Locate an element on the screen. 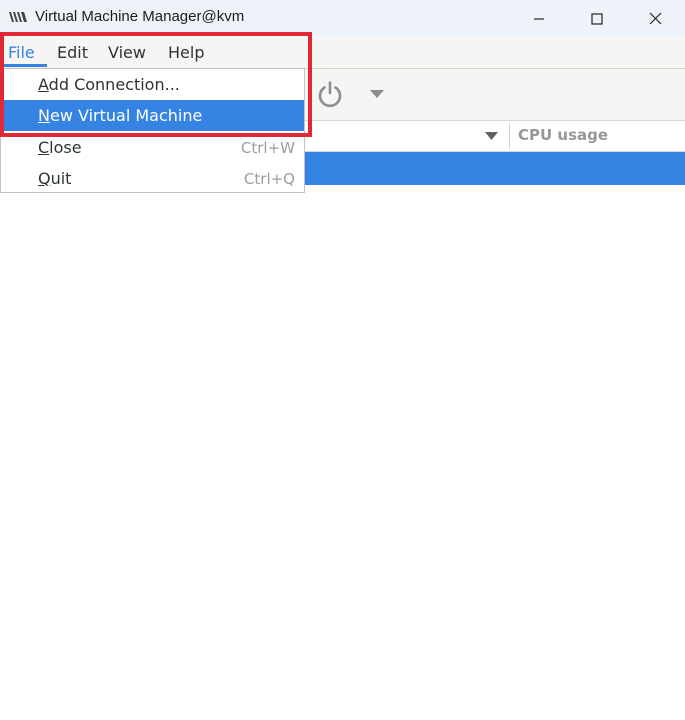 Image resolution: width=685 pixels, height=720 pixels. column-separator is located at coordinates (509, 136).